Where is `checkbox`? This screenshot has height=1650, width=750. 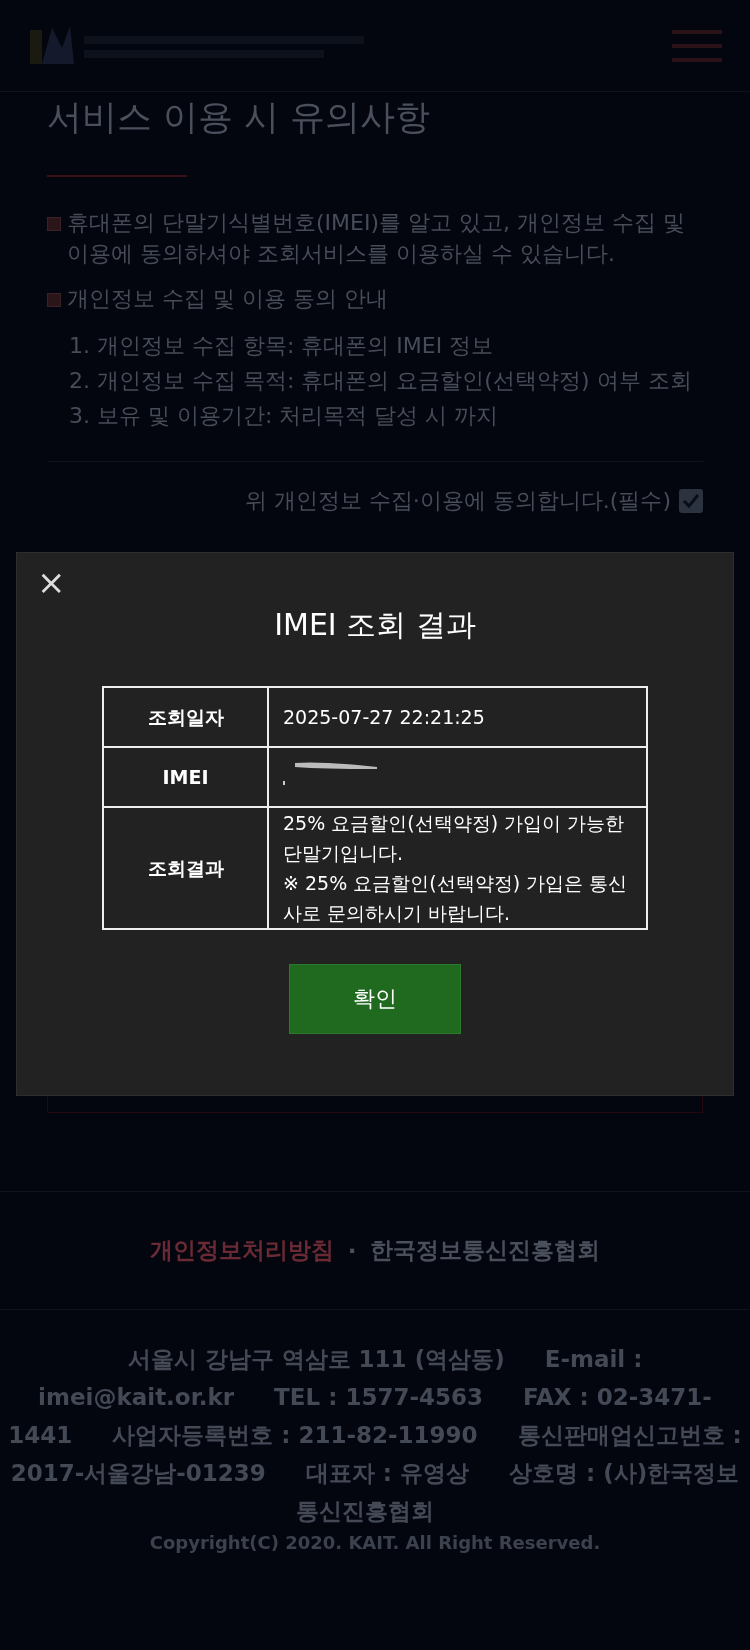
checkbox is located at coordinates (691, 501).